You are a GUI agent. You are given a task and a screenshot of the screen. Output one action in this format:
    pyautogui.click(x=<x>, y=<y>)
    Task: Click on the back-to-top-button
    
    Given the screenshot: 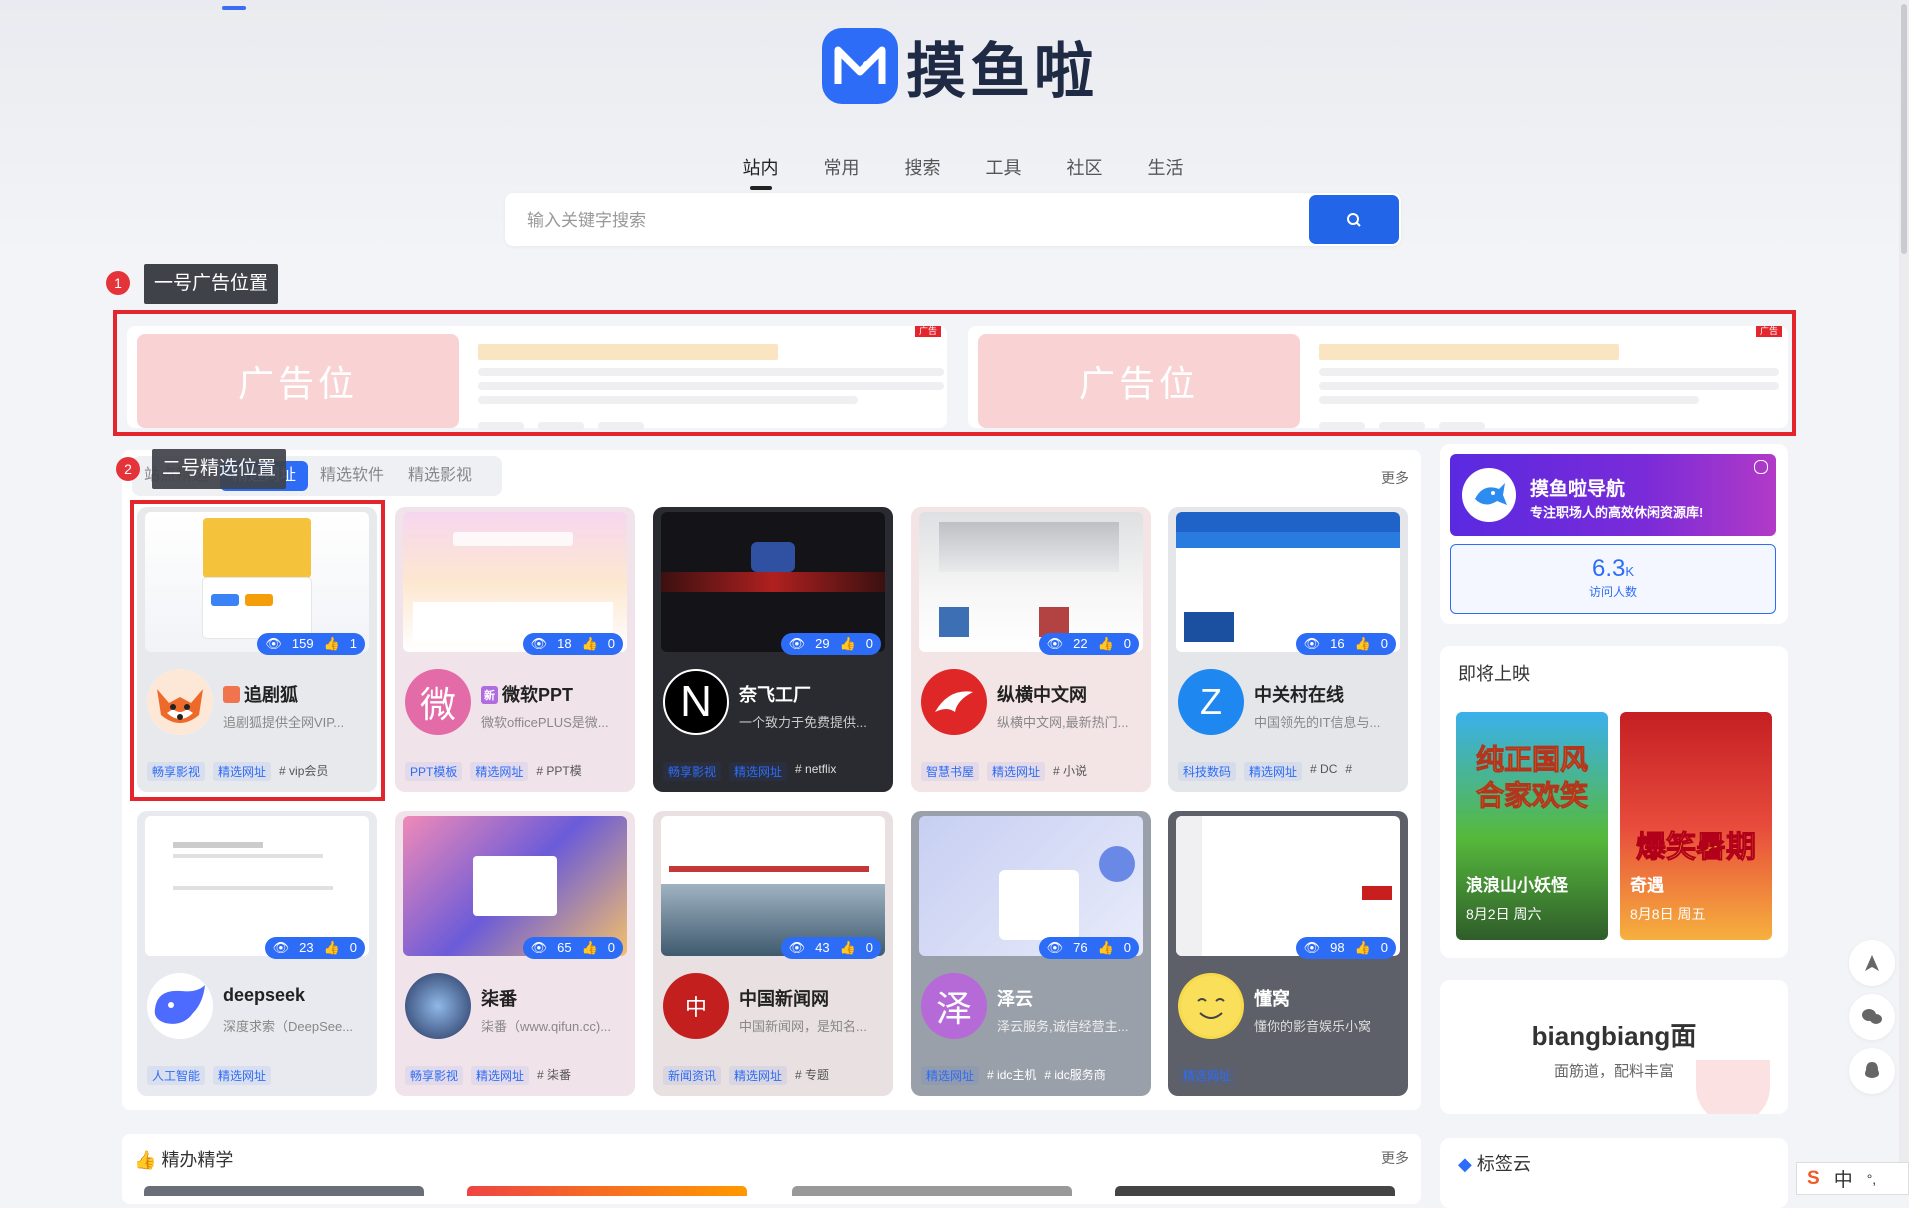 What is the action you would take?
    pyautogui.click(x=1872, y=963)
    